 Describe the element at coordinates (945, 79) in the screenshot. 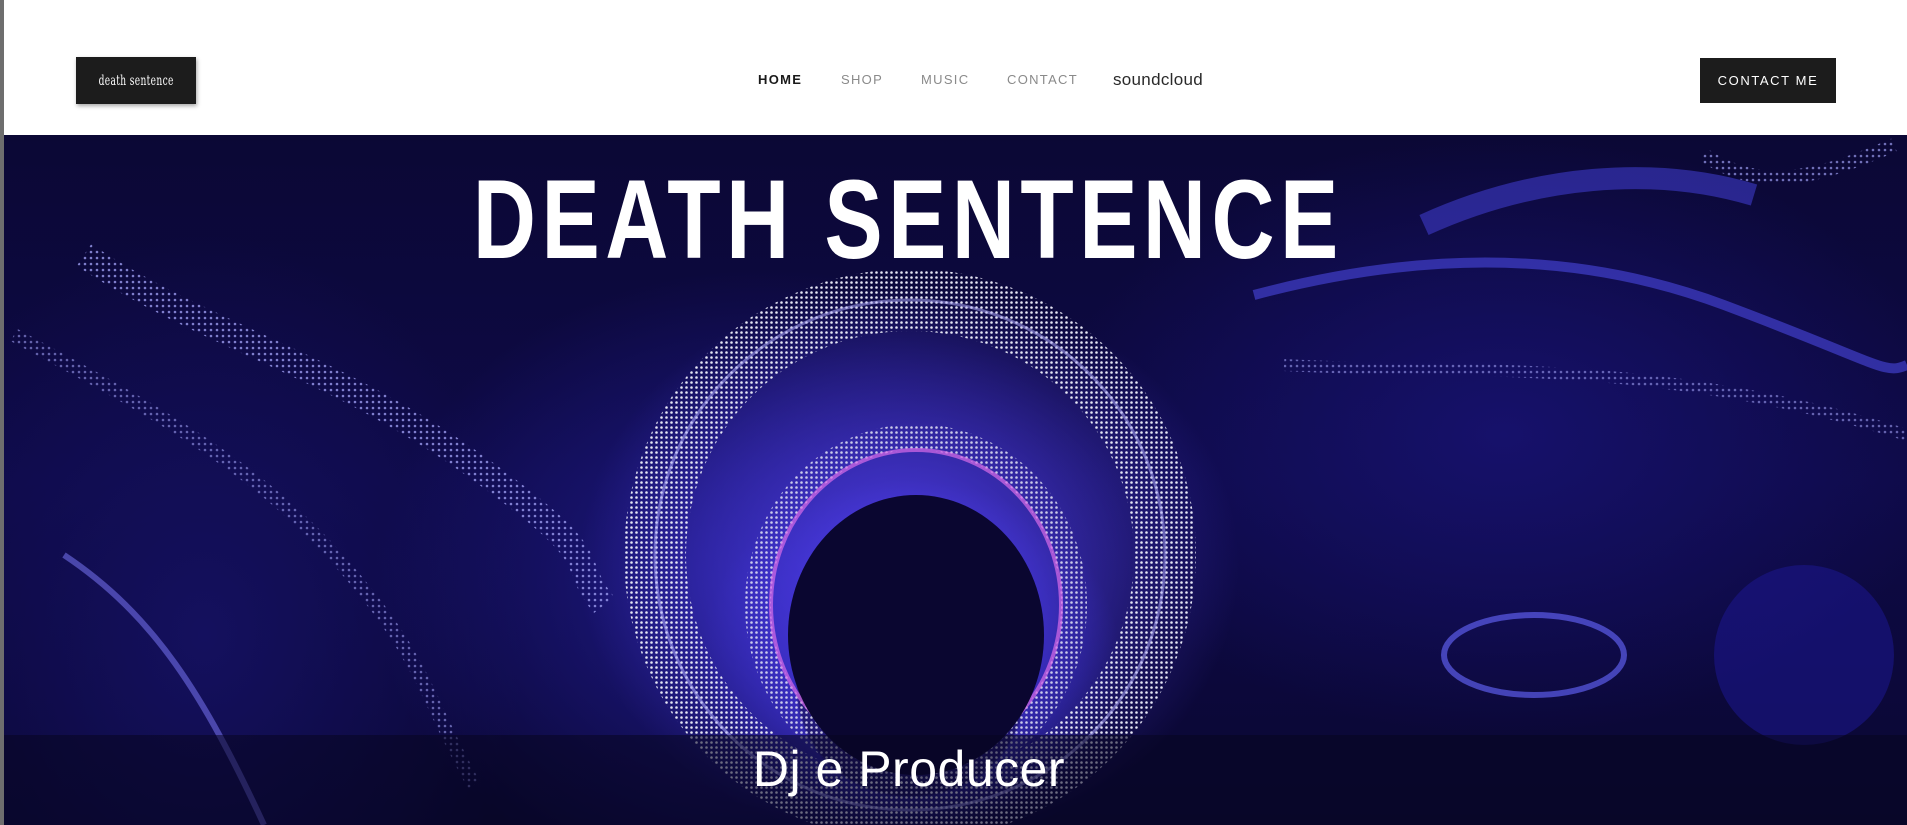

I see `nav-music: MUSIC` at that location.